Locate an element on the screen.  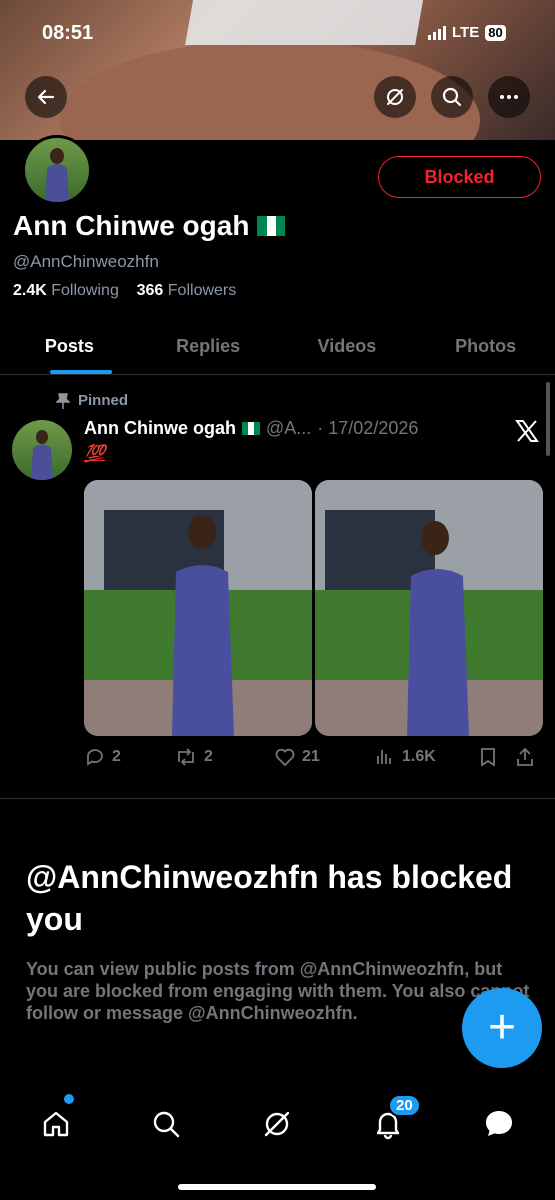
back-button is located at coordinates (46, 97).